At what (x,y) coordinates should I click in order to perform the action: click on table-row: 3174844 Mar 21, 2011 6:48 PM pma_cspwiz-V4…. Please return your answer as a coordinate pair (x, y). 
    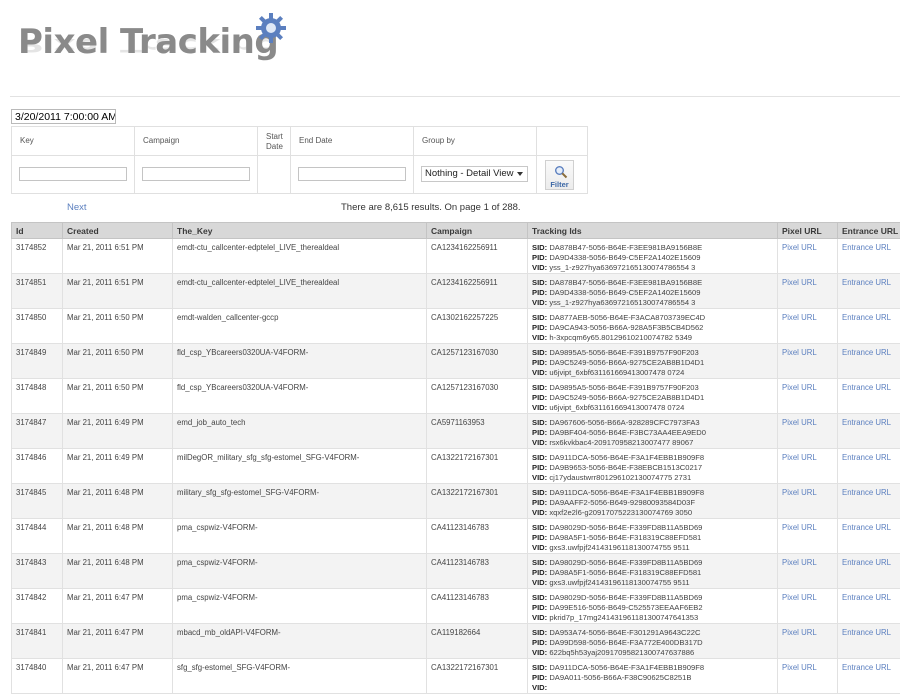
    Looking at the image, I should click on (455, 536).